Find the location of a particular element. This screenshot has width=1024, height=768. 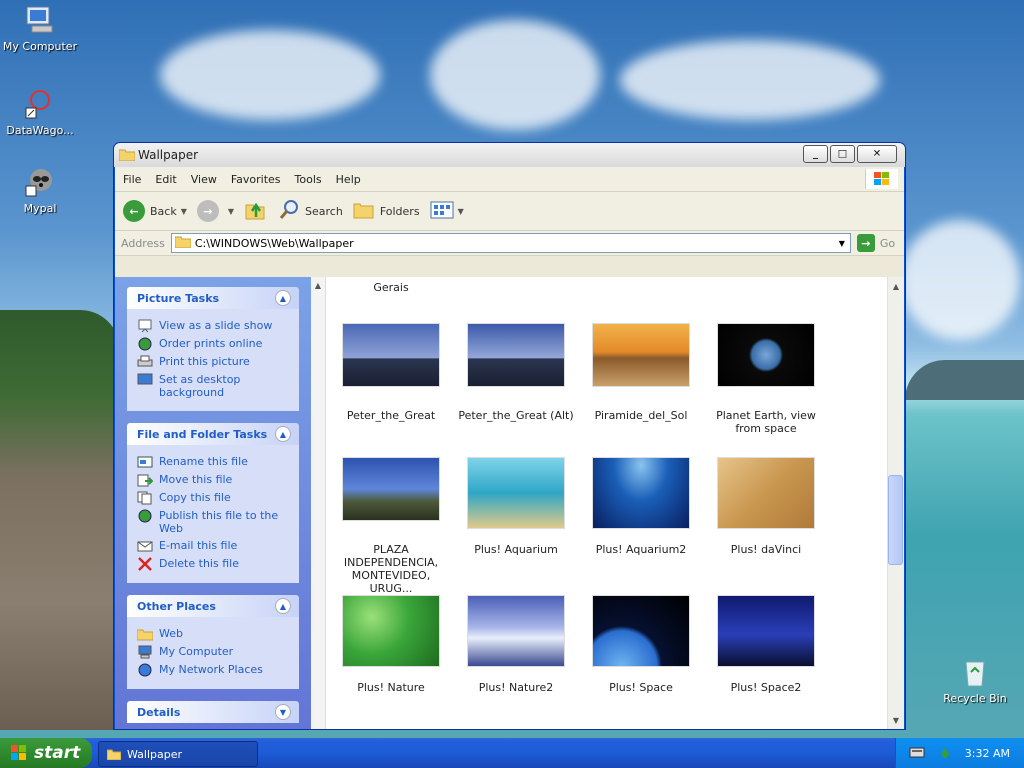

desktop-icon-mypal: Mypal is located at coordinates (40, 190).